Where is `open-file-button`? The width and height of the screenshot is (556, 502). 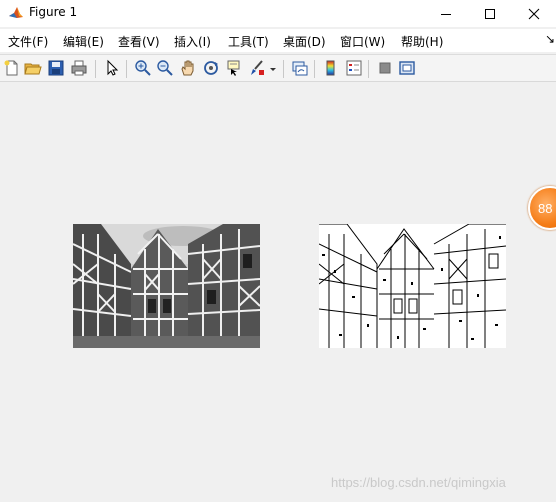 open-file-button is located at coordinates (33, 68).